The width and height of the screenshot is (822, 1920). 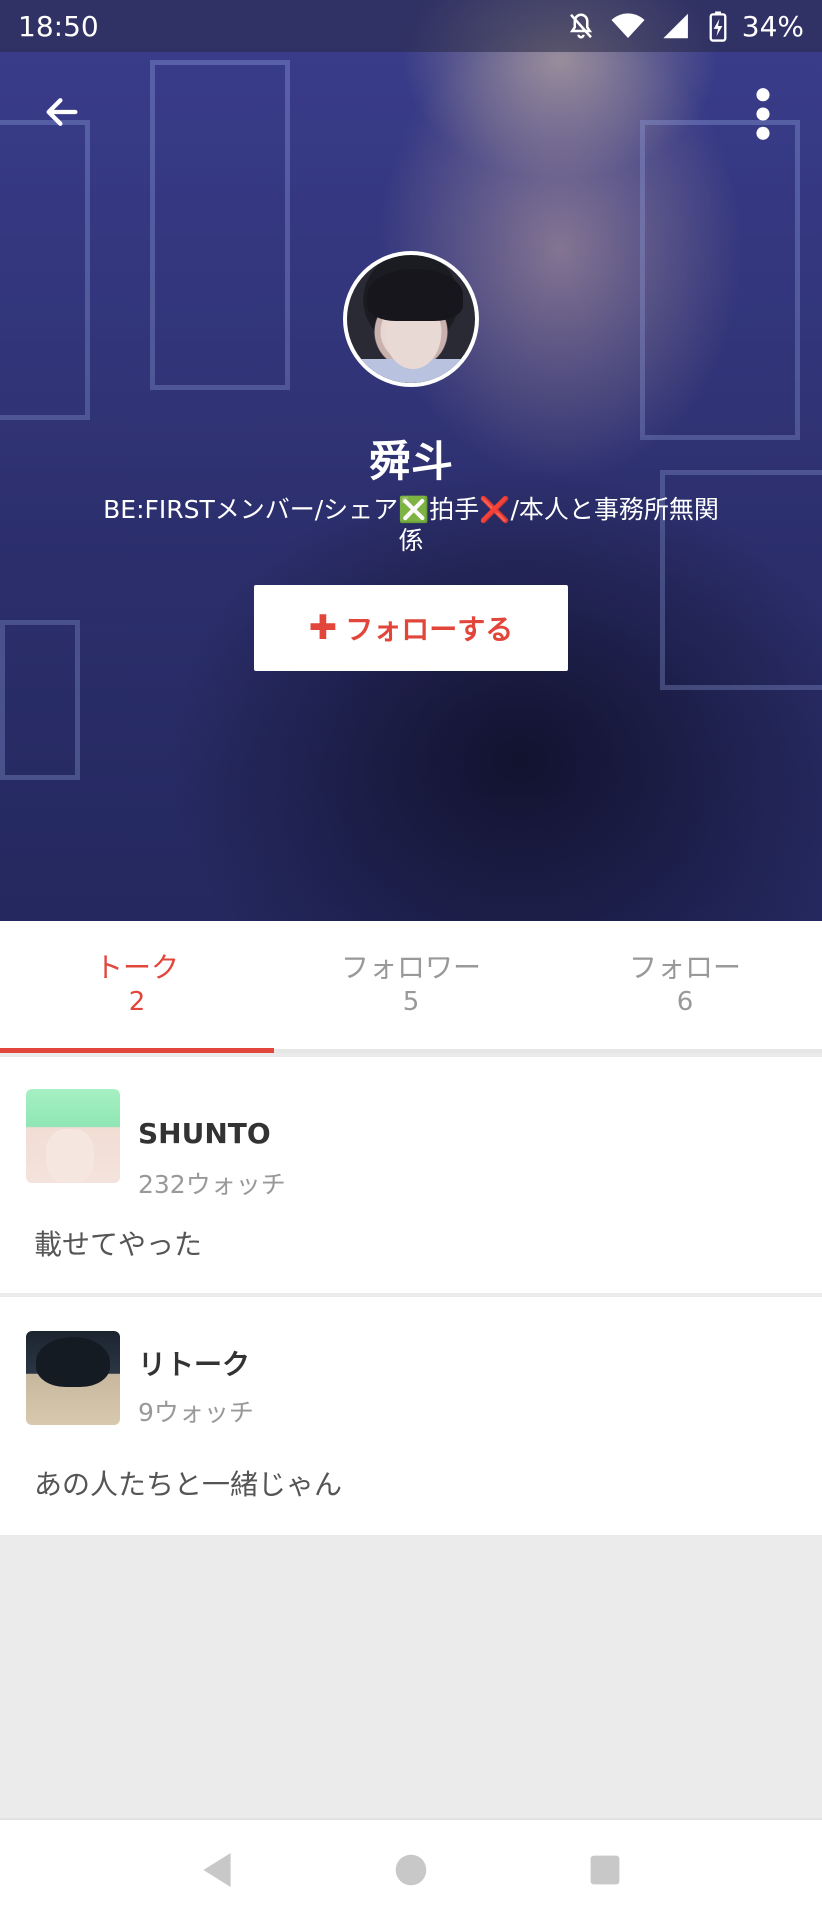 What do you see at coordinates (415, 295) in the screenshot?
I see `avatar-hair` at bounding box center [415, 295].